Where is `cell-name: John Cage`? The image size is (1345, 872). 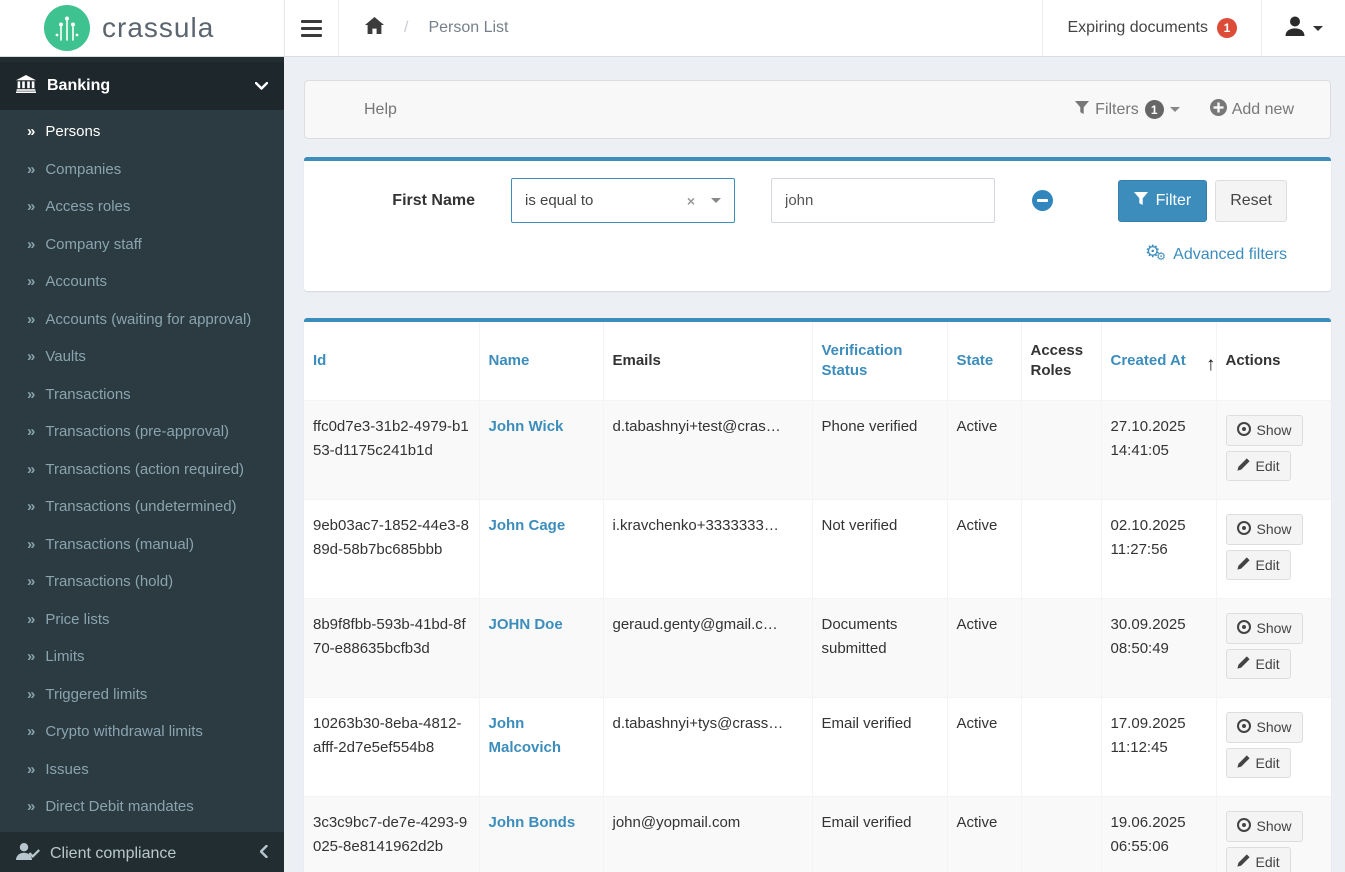 cell-name: John Cage is located at coordinates (540, 548).